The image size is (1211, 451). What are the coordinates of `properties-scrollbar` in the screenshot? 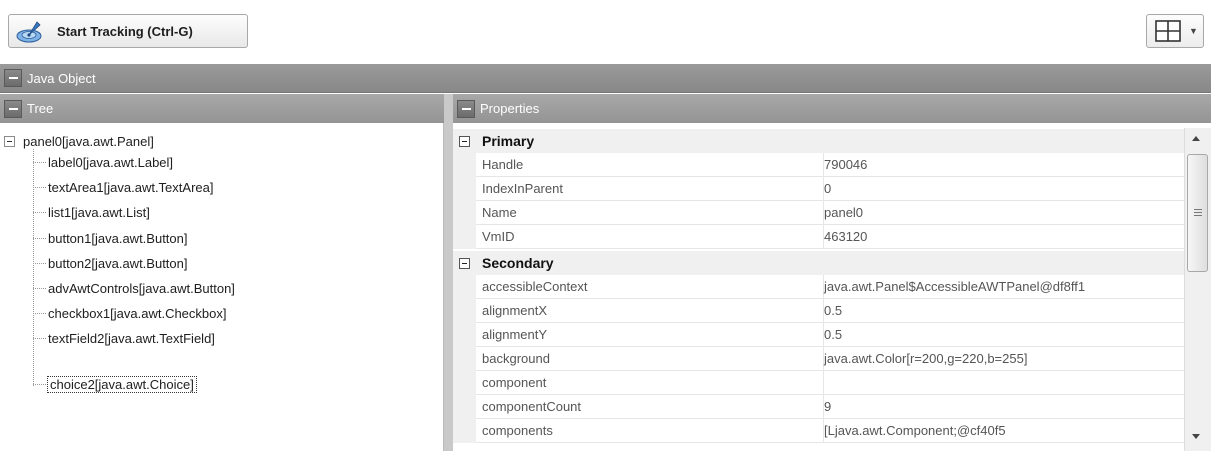 It's located at (1197, 289).